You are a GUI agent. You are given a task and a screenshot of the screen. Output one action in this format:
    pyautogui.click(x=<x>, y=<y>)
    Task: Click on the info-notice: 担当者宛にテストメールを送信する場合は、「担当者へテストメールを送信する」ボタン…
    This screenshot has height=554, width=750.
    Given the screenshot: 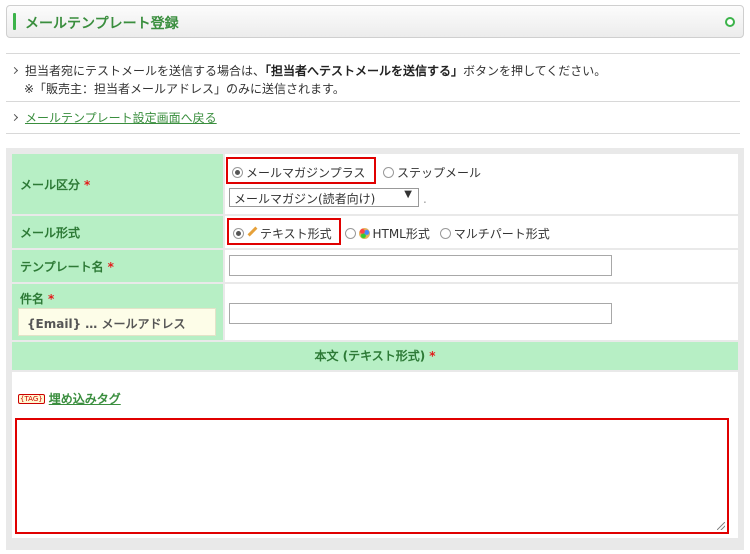 What is the action you would take?
    pyautogui.click(x=308, y=80)
    